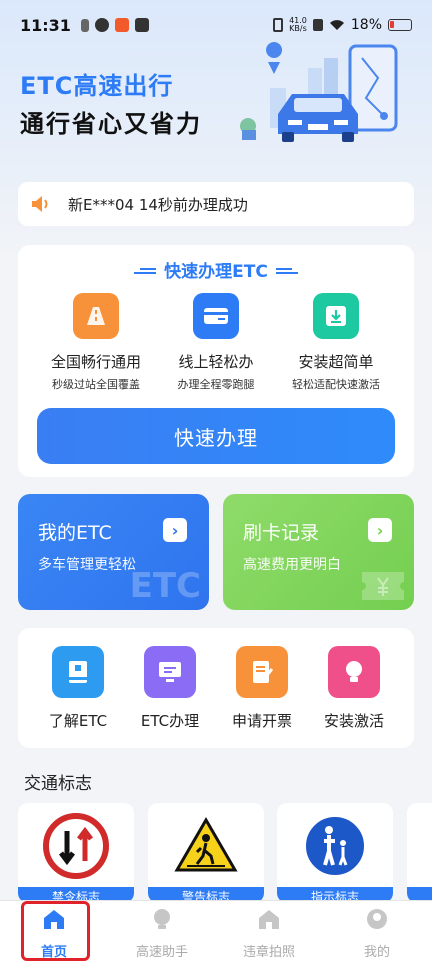 Image resolution: width=432 pixels, height=964 pixels. What do you see at coordinates (84, 25) in the screenshot?
I see `sim-icon` at bounding box center [84, 25].